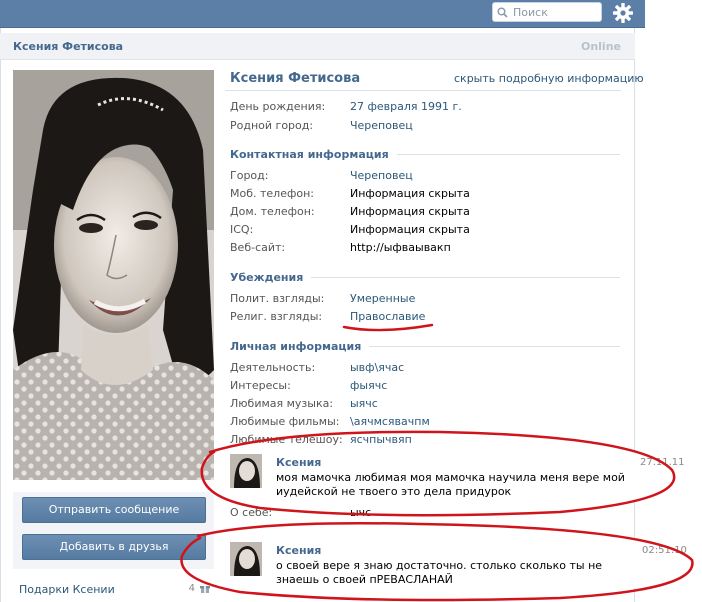 The height and width of the screenshot is (602, 702). I want to click on info-value: Православие, so click(387, 316).